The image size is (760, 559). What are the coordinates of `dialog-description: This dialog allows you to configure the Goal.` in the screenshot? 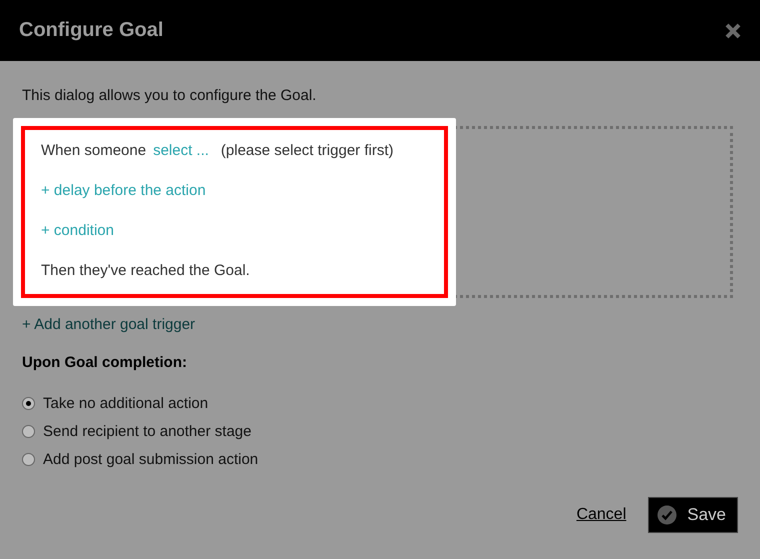 It's located at (170, 95).